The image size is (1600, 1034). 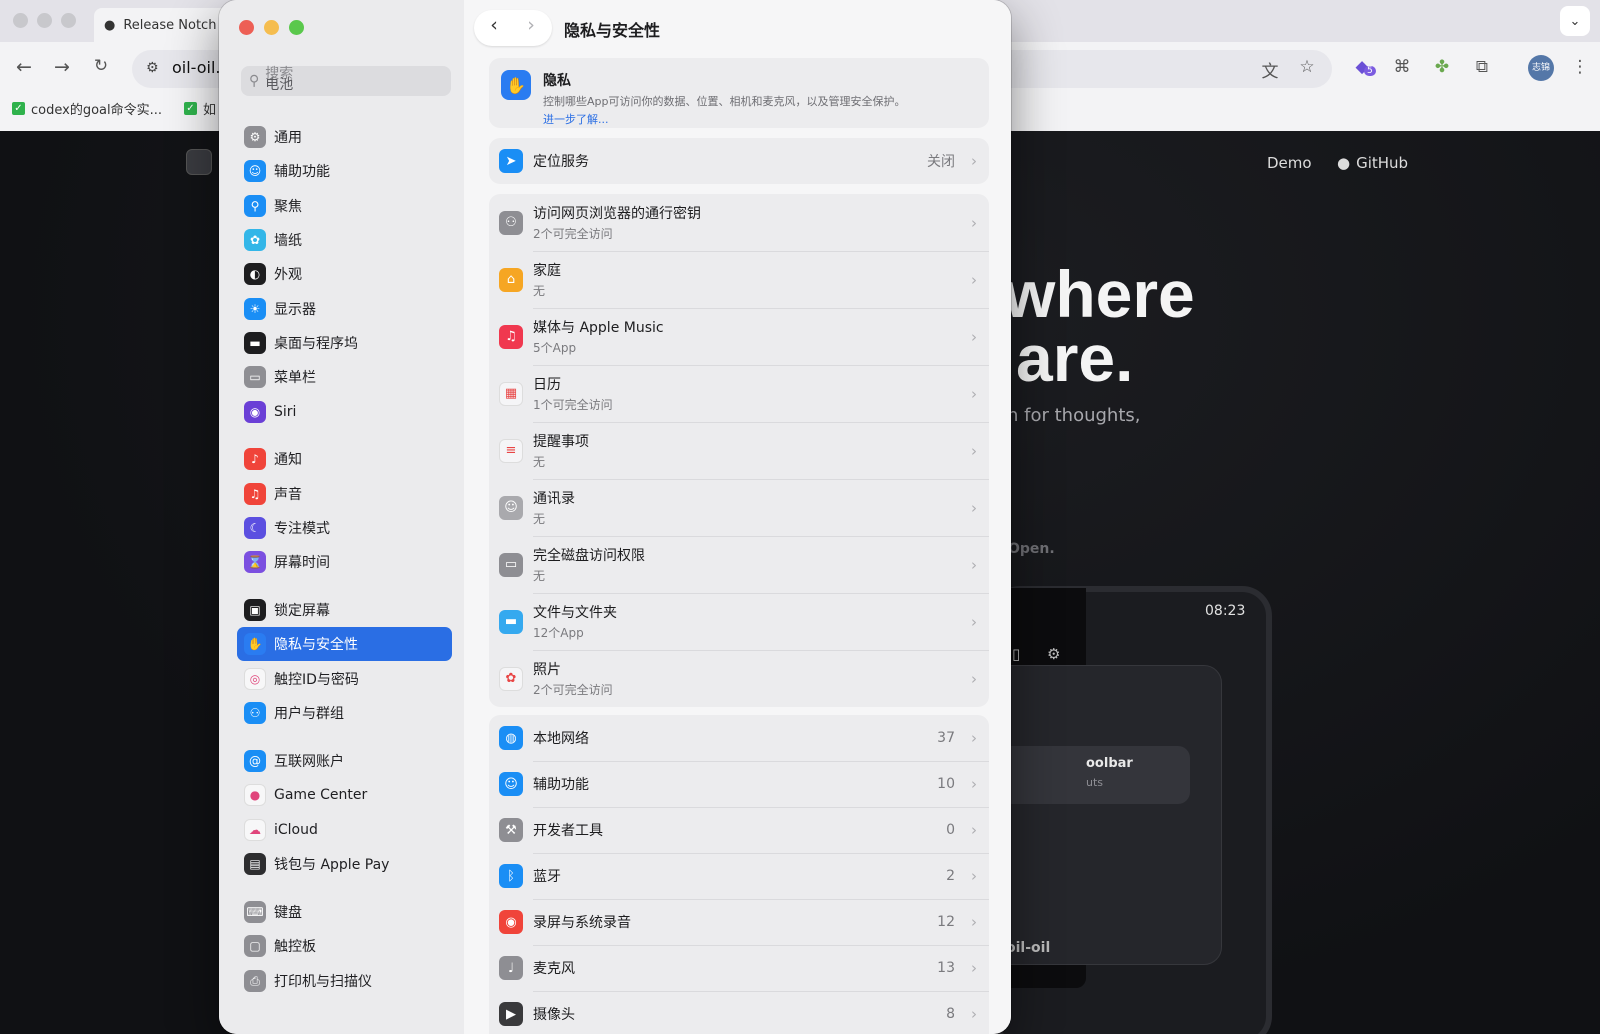 What do you see at coordinates (20, 20) in the screenshot?
I see `browser-close-button` at bounding box center [20, 20].